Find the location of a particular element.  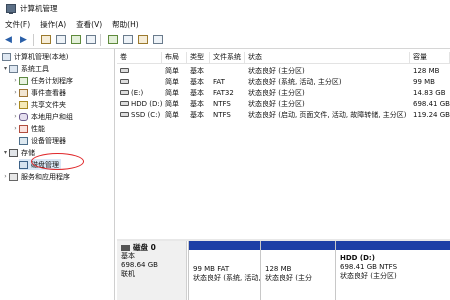

connect-icon is located at coordinates (112, 39).